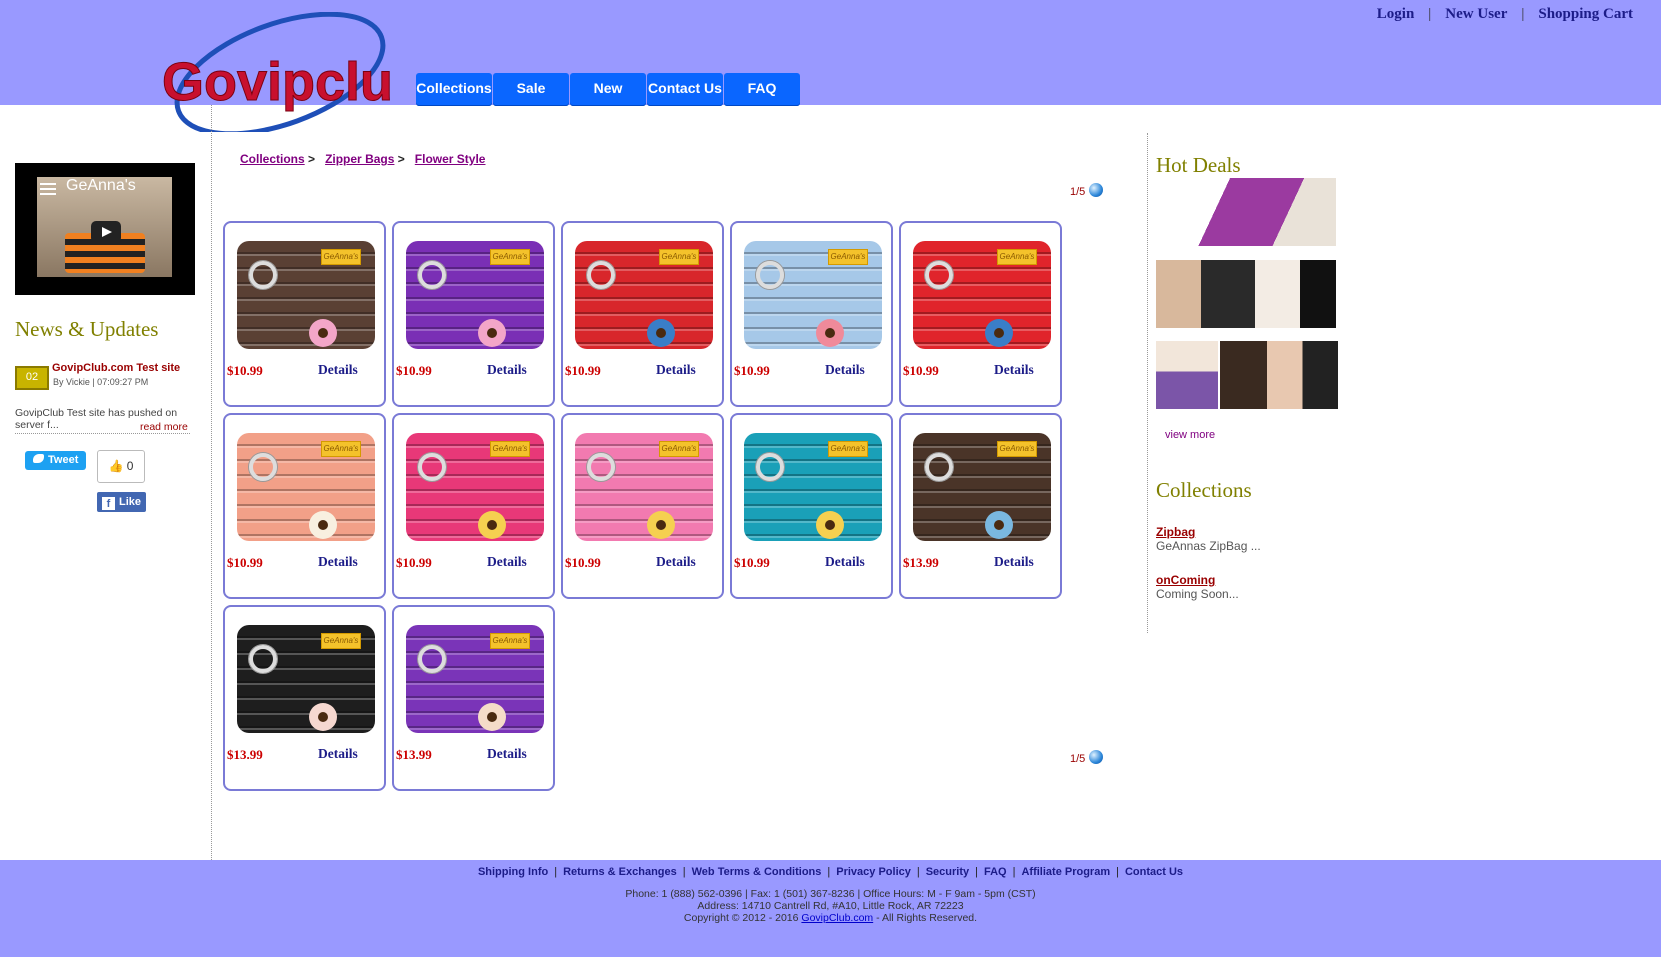  Describe the element at coordinates (620, 872) in the screenshot. I see `footer-link: Returns & Exchanges` at that location.